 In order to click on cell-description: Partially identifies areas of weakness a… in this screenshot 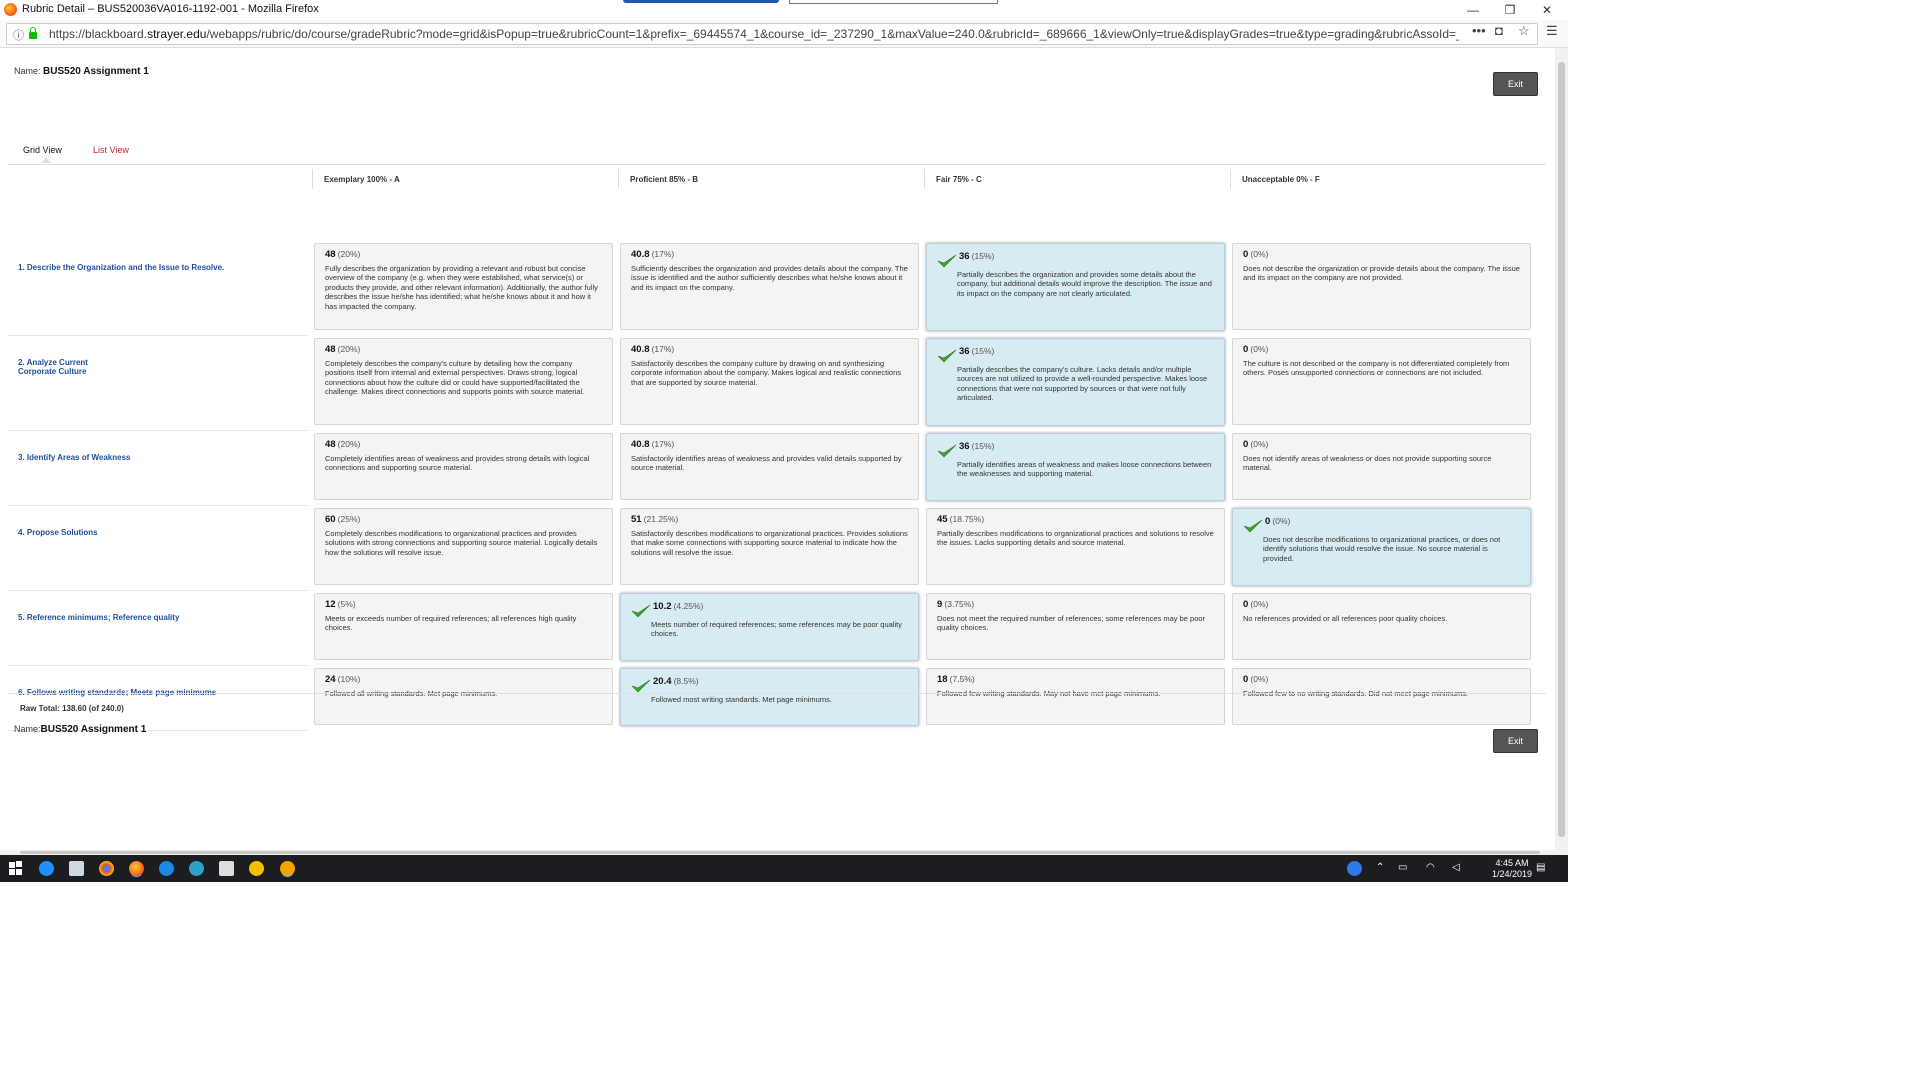, I will do `click(1084, 469)`.